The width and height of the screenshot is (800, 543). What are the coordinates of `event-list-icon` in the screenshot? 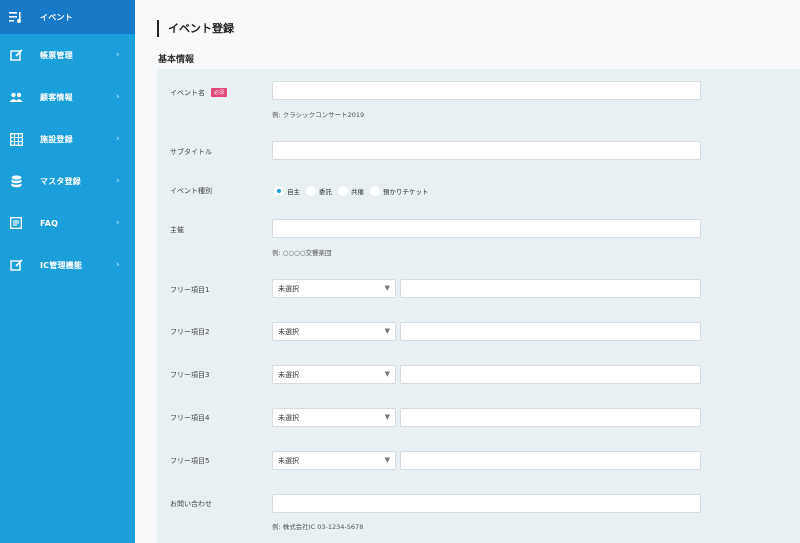 It's located at (16, 17).